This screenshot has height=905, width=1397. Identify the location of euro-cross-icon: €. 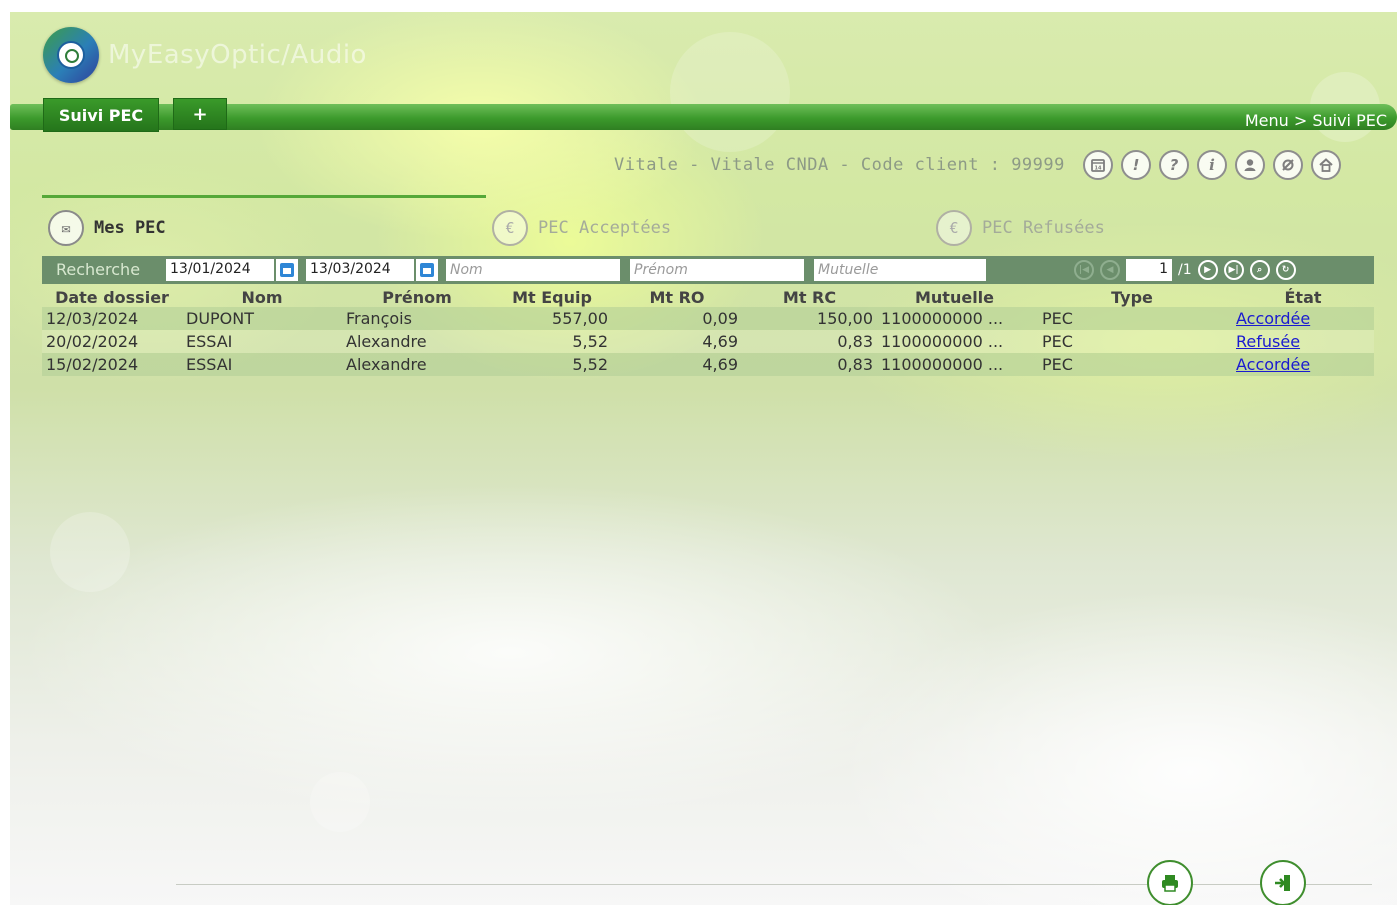
(954, 228).